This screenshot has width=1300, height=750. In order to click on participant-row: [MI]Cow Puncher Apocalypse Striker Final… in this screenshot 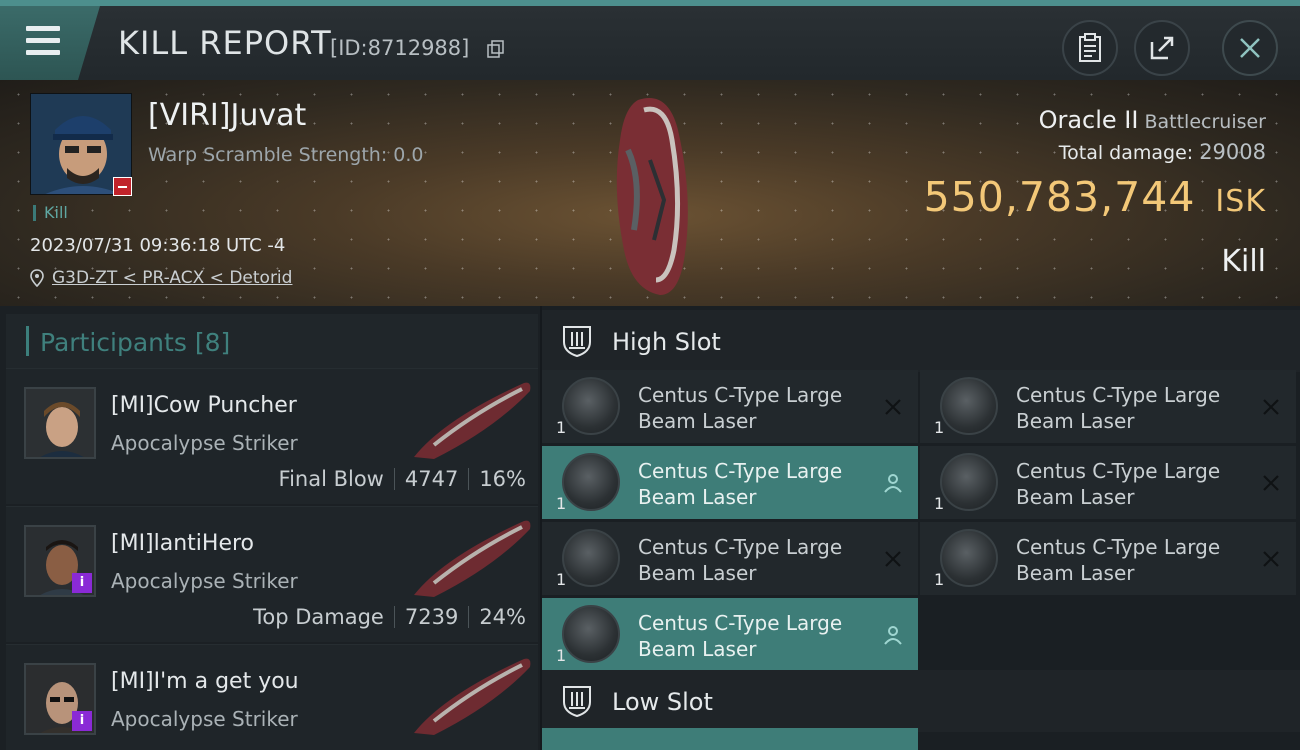, I will do `click(272, 436)`.